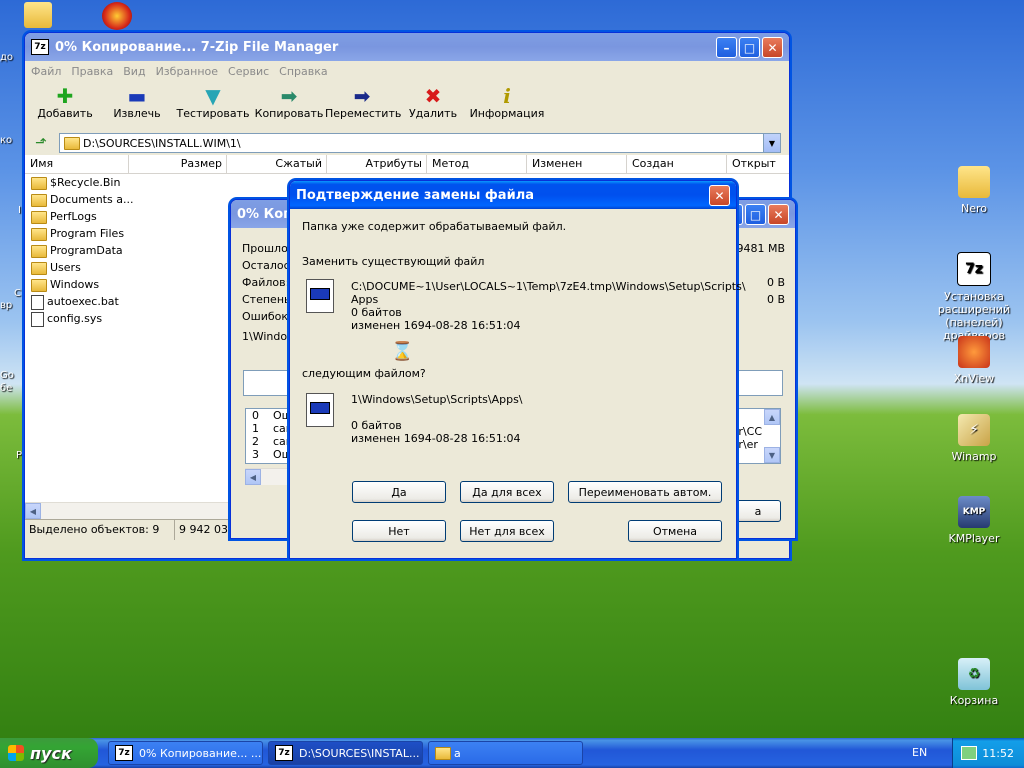 The height and width of the screenshot is (768, 1024). Describe the element at coordinates (117, 16) in the screenshot. I see `app-shortcut-icon` at that location.